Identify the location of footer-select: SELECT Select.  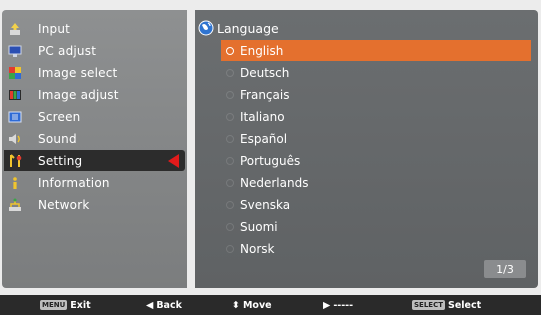
(446, 305).